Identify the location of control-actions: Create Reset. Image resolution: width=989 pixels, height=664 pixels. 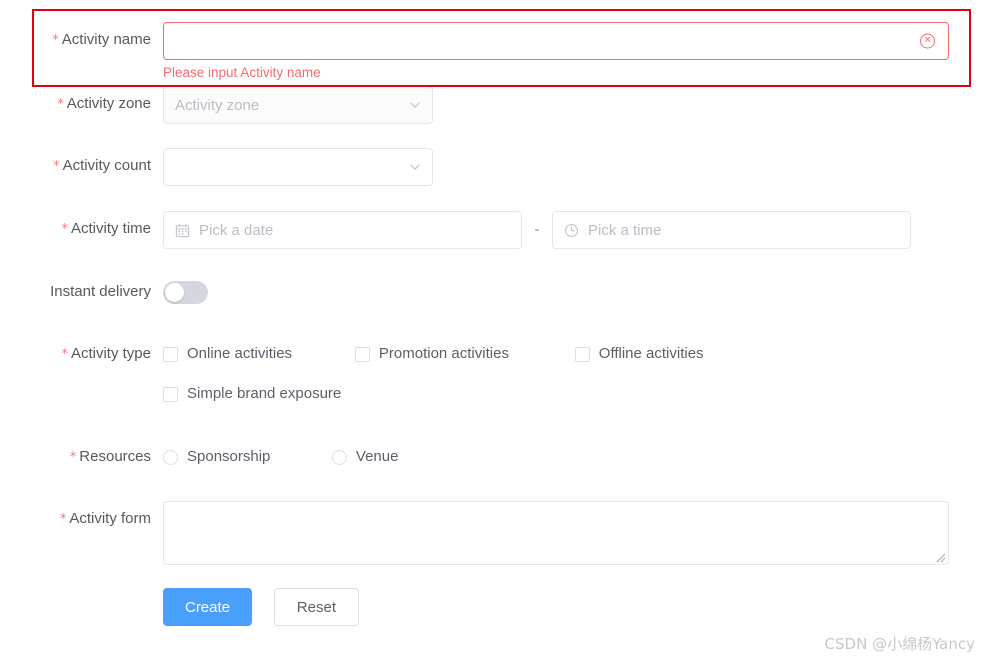
(261, 607).